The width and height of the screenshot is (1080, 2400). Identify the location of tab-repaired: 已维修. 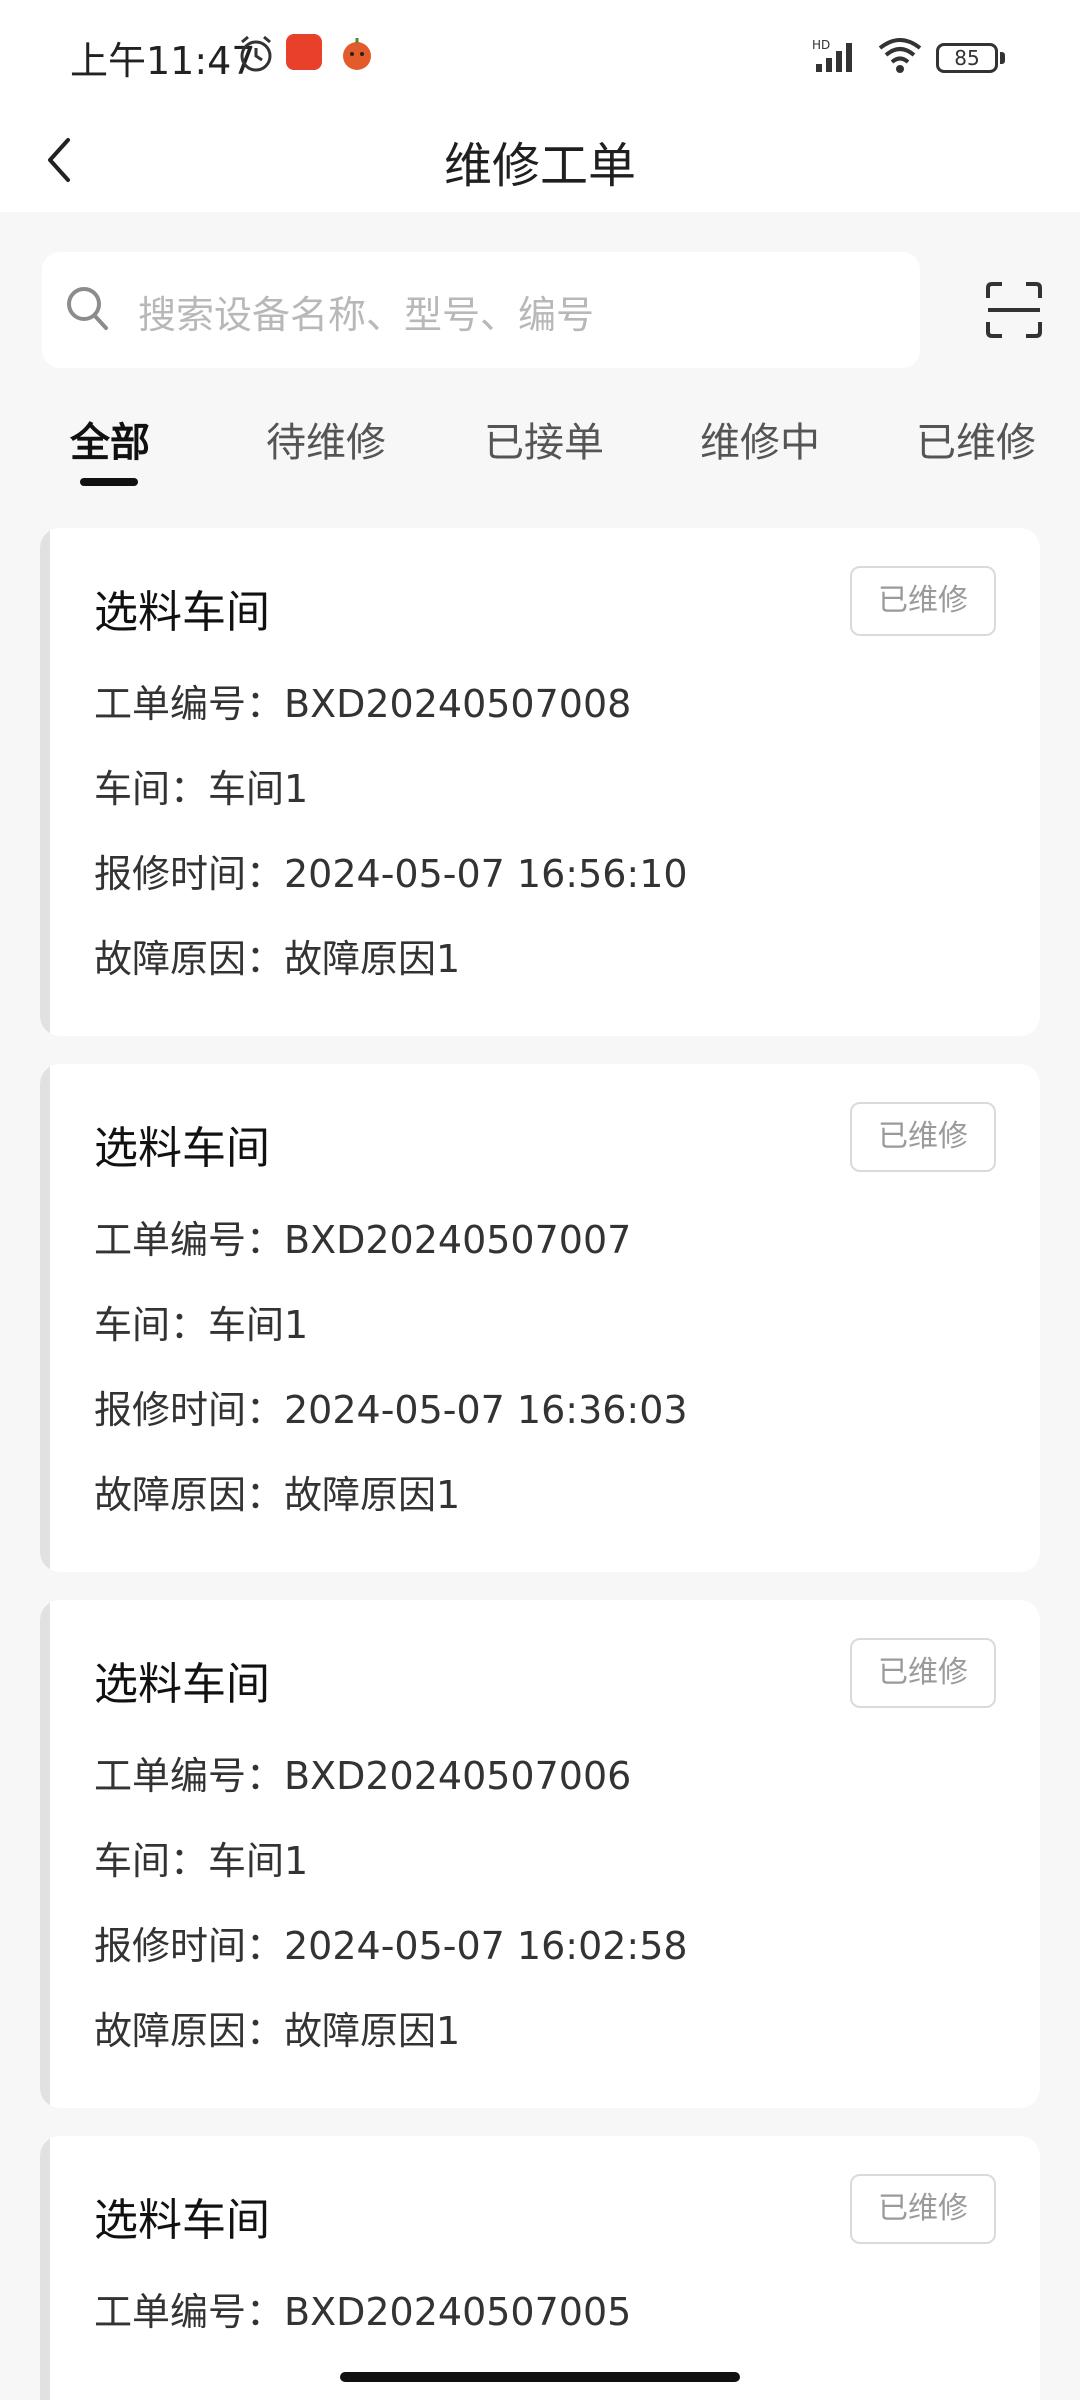
(976, 439).